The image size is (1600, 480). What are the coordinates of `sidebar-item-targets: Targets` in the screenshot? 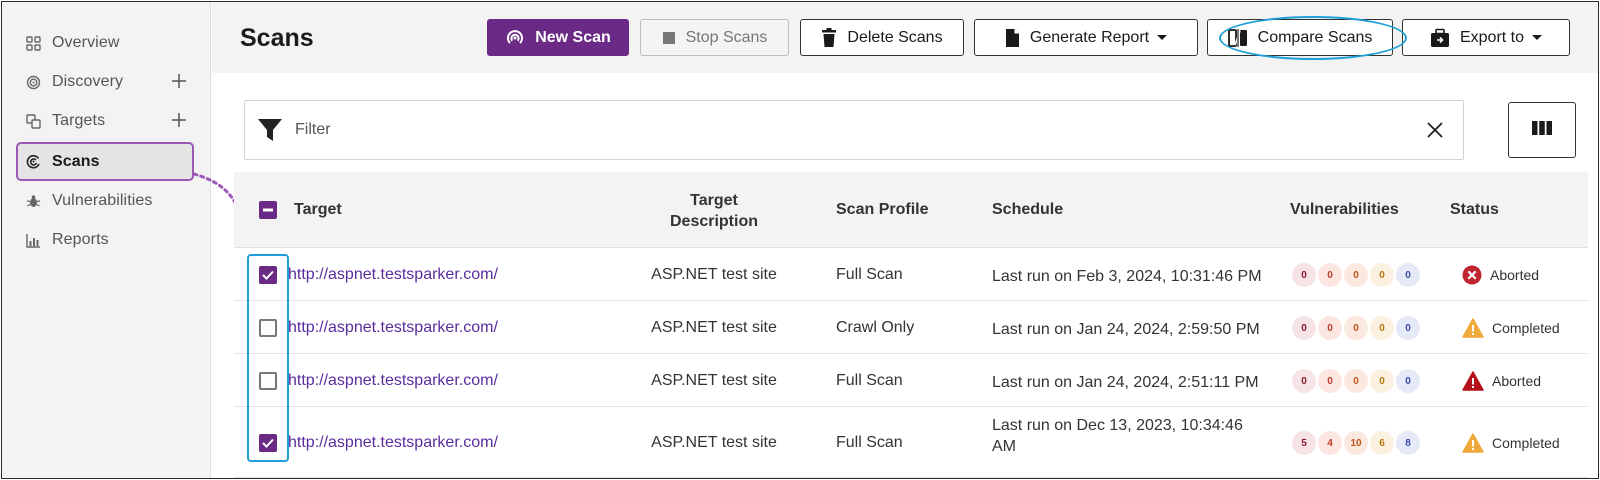 It's located at (105, 121).